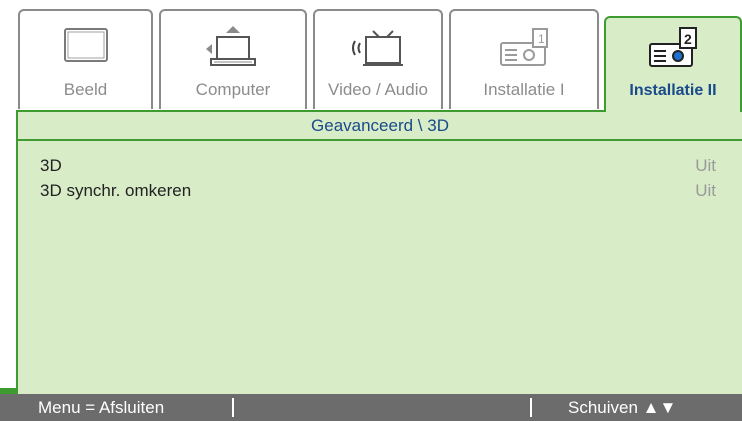 The width and height of the screenshot is (742, 421). I want to click on projector-icon: 1, so click(524, 47).